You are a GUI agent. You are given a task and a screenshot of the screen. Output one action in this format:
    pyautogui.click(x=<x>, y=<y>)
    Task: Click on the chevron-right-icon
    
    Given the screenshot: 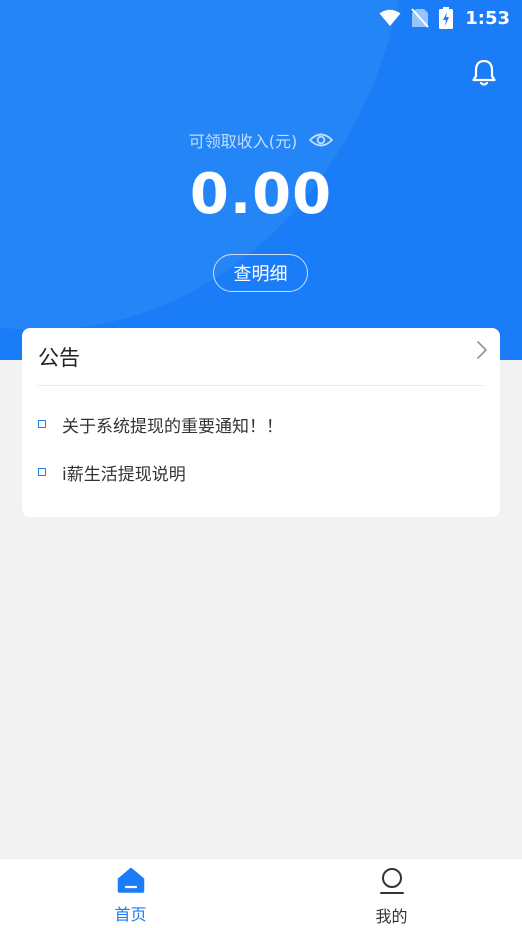 What is the action you would take?
    pyautogui.click(x=482, y=352)
    